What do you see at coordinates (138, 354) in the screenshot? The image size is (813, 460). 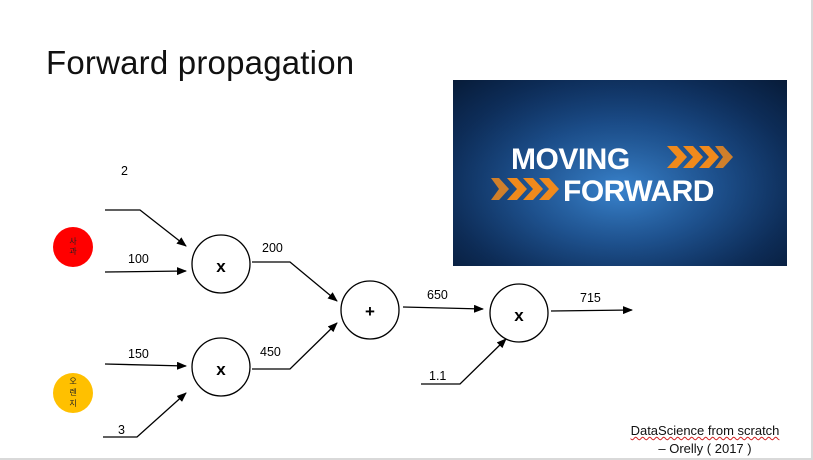 I see `value-orange-price: 150` at bounding box center [138, 354].